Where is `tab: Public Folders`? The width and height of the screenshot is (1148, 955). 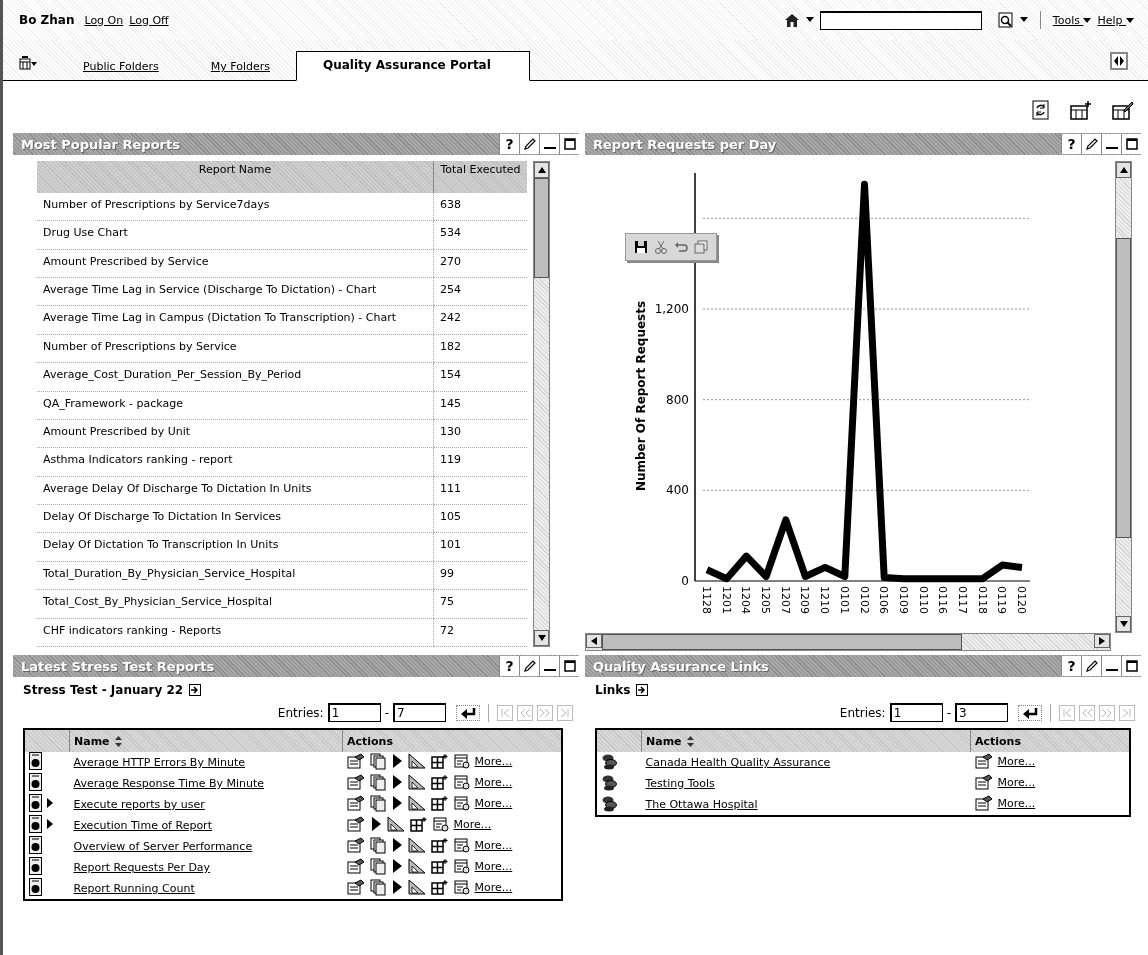
tab: Public Folders is located at coordinates (121, 67).